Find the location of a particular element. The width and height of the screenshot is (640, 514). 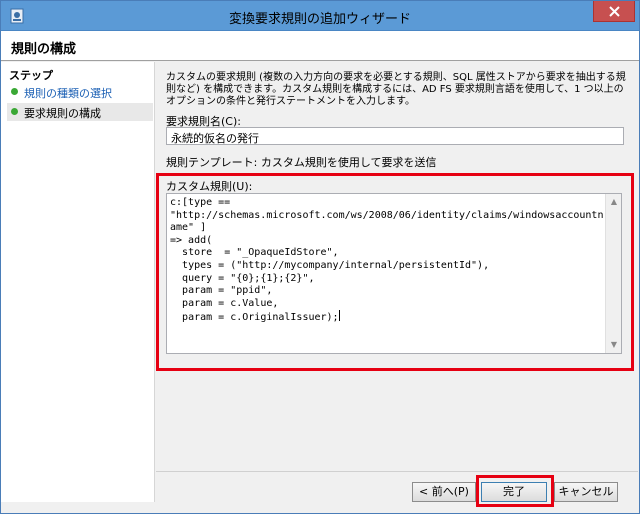

page-title: 規則の構成 is located at coordinates (44, 49).